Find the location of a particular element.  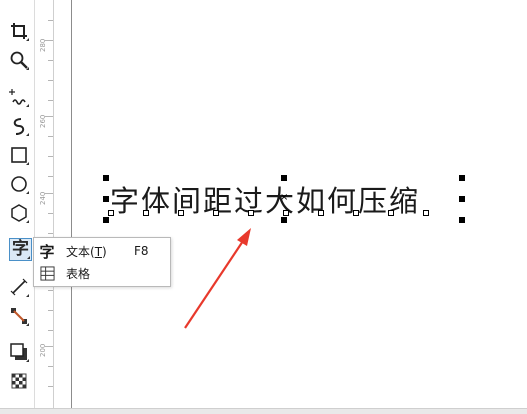

drop-shadow-icon is located at coordinates (19, 352).